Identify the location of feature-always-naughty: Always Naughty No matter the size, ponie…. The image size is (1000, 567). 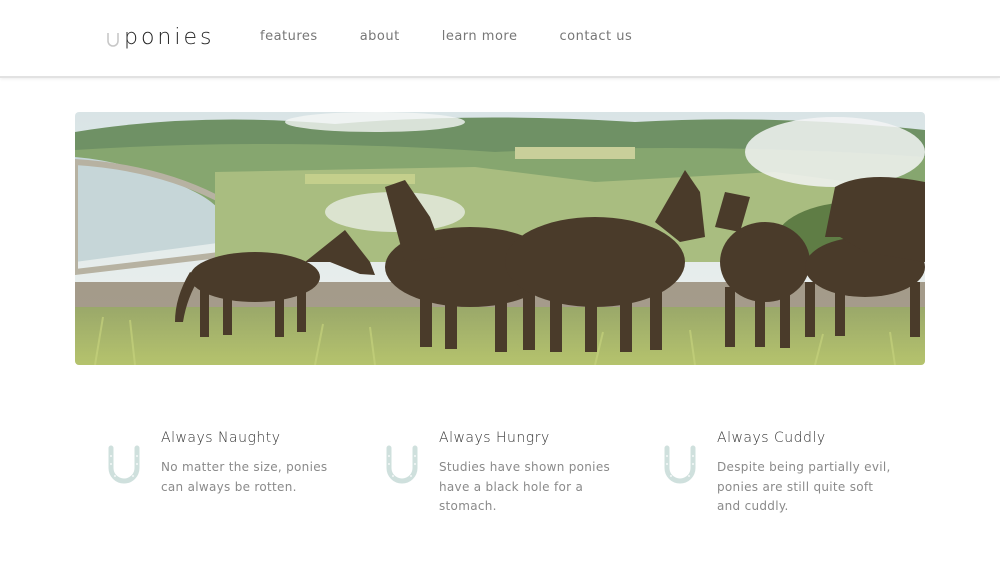
(236, 480).